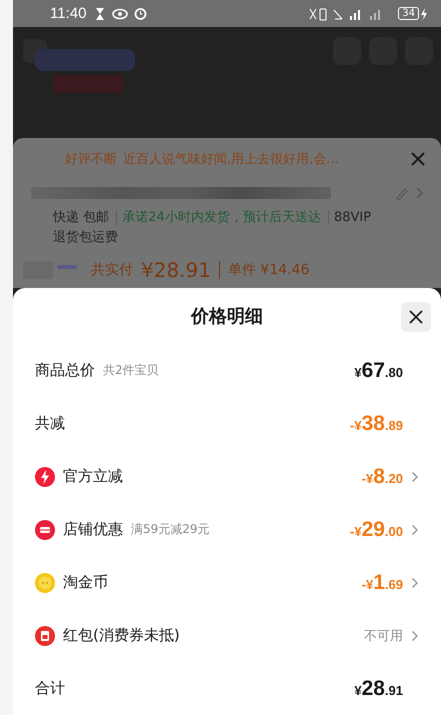  Describe the element at coordinates (120, 14) in the screenshot. I see `eye-icon` at that location.